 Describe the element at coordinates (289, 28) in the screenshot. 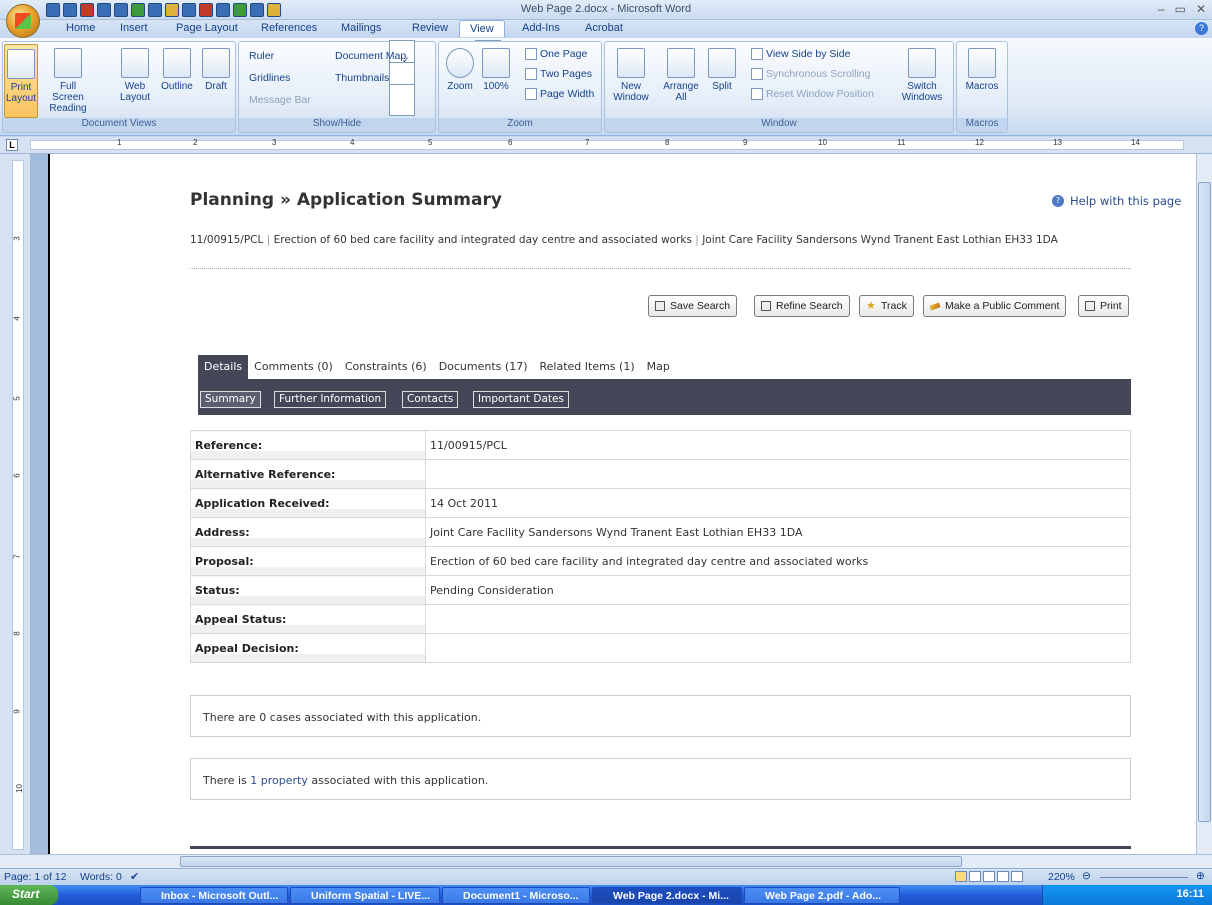

I see `tab-references: References` at that location.